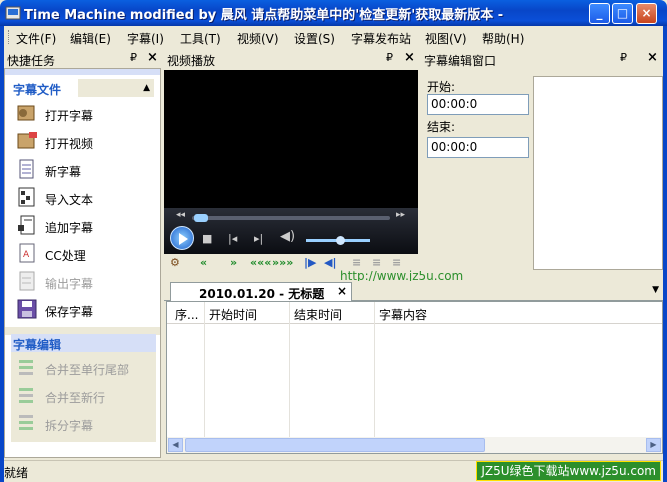 The width and height of the screenshot is (667, 482). What do you see at coordinates (381, 38) in the screenshot?
I see `menu-publish: 字幕发布站` at bounding box center [381, 38].